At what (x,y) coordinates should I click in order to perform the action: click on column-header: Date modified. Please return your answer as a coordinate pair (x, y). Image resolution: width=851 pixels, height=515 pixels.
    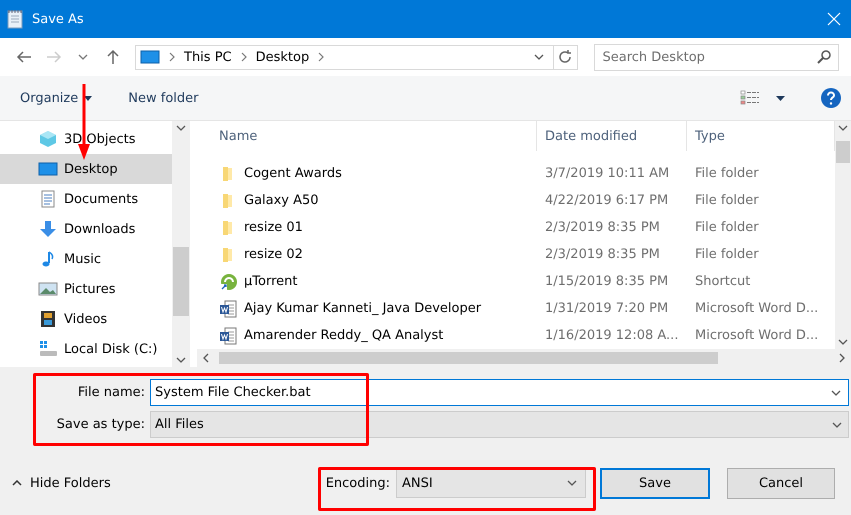
    Looking at the image, I should click on (612, 136).